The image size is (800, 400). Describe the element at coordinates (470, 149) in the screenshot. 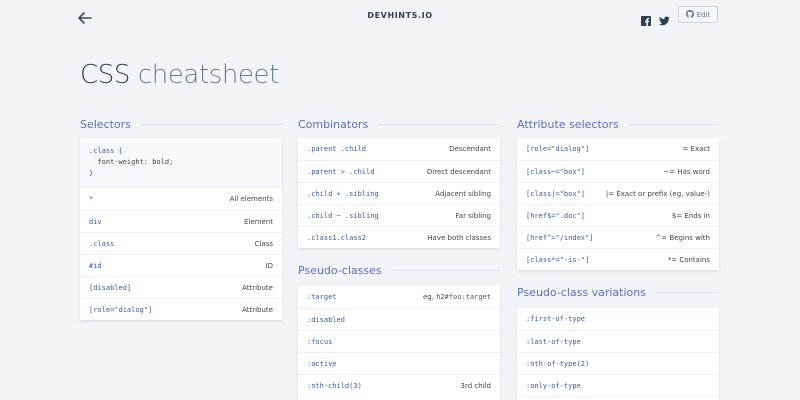

I see `combinator-desc: Descendant` at that location.